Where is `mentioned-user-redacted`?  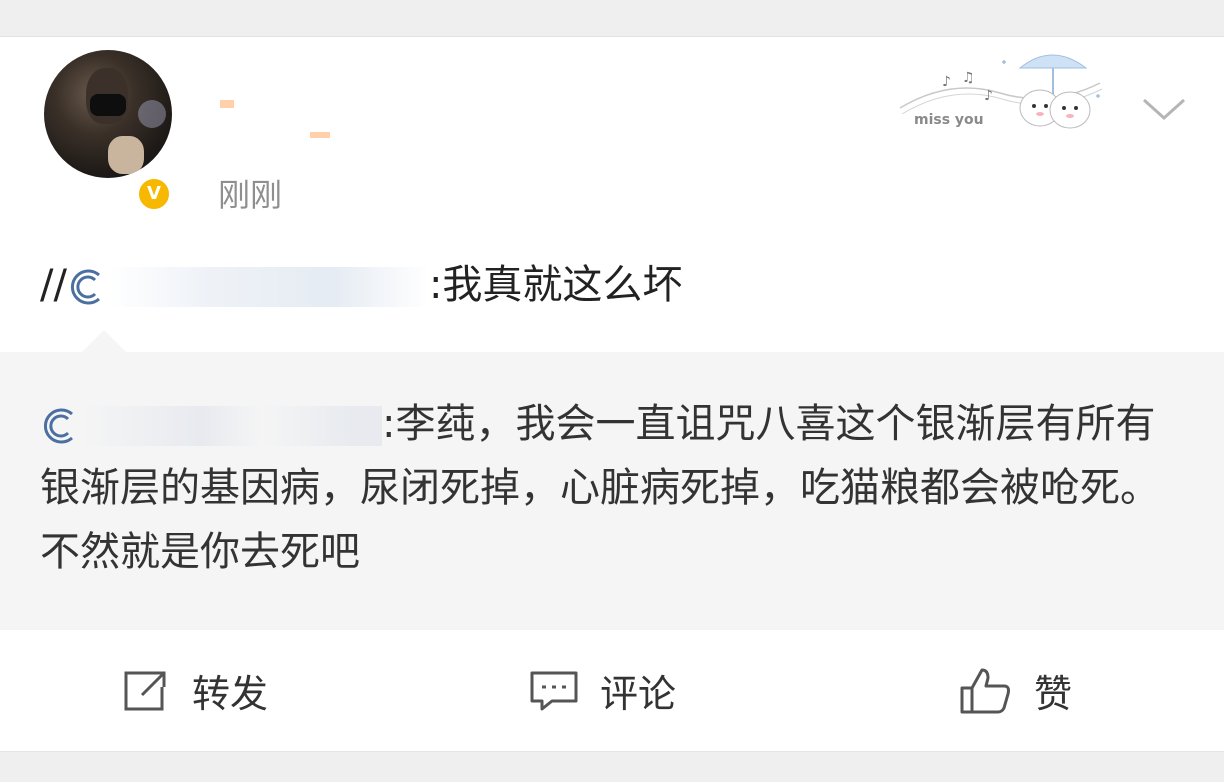
mentioned-user-redacted is located at coordinates (268, 287).